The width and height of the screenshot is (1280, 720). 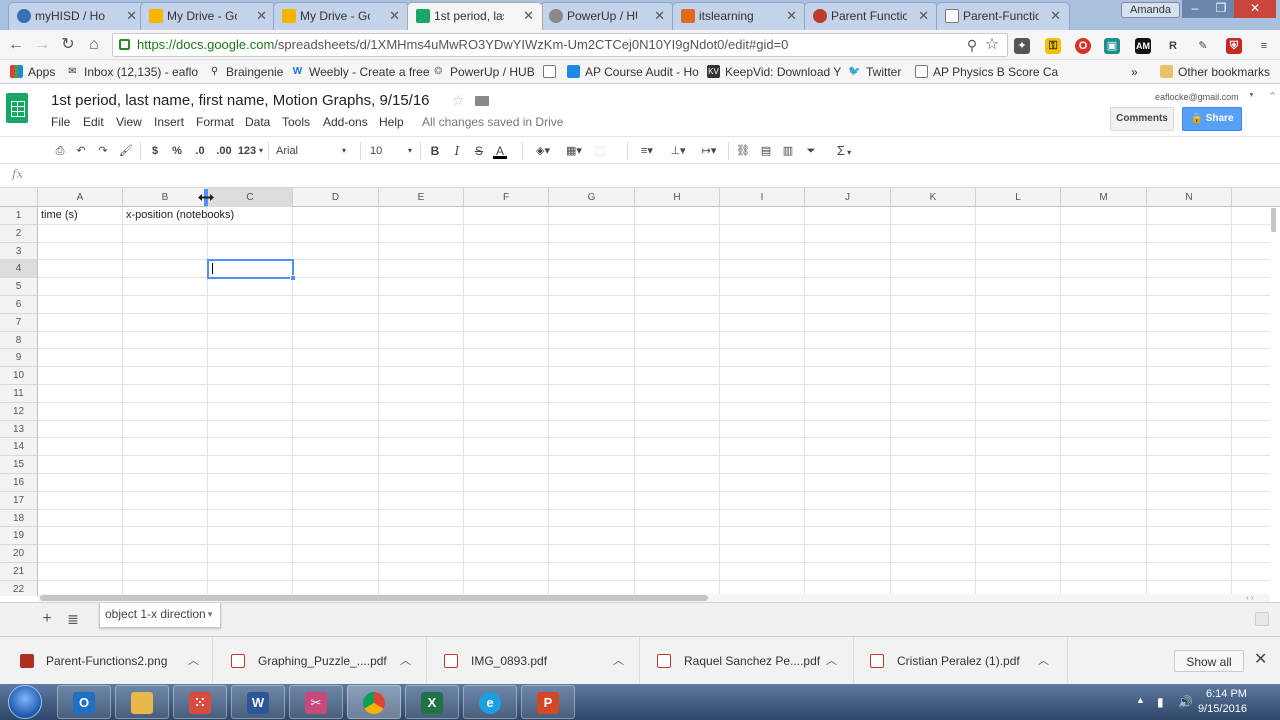 What do you see at coordinates (391, 122) in the screenshot?
I see `menu-help: Help` at bounding box center [391, 122].